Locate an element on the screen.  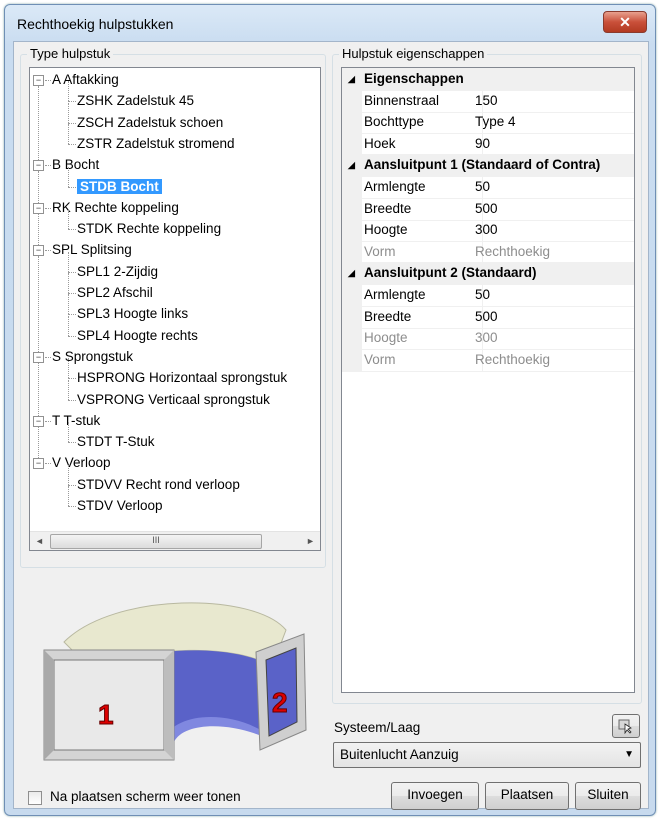
scroll-left-icon: ◄ is located at coordinates (39, 541).